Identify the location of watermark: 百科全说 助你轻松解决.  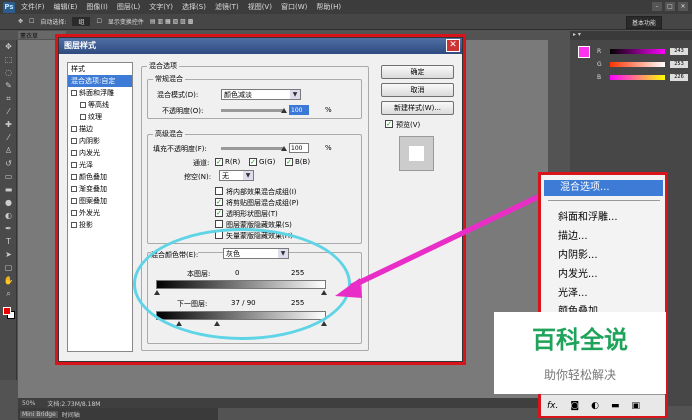
(580, 353).